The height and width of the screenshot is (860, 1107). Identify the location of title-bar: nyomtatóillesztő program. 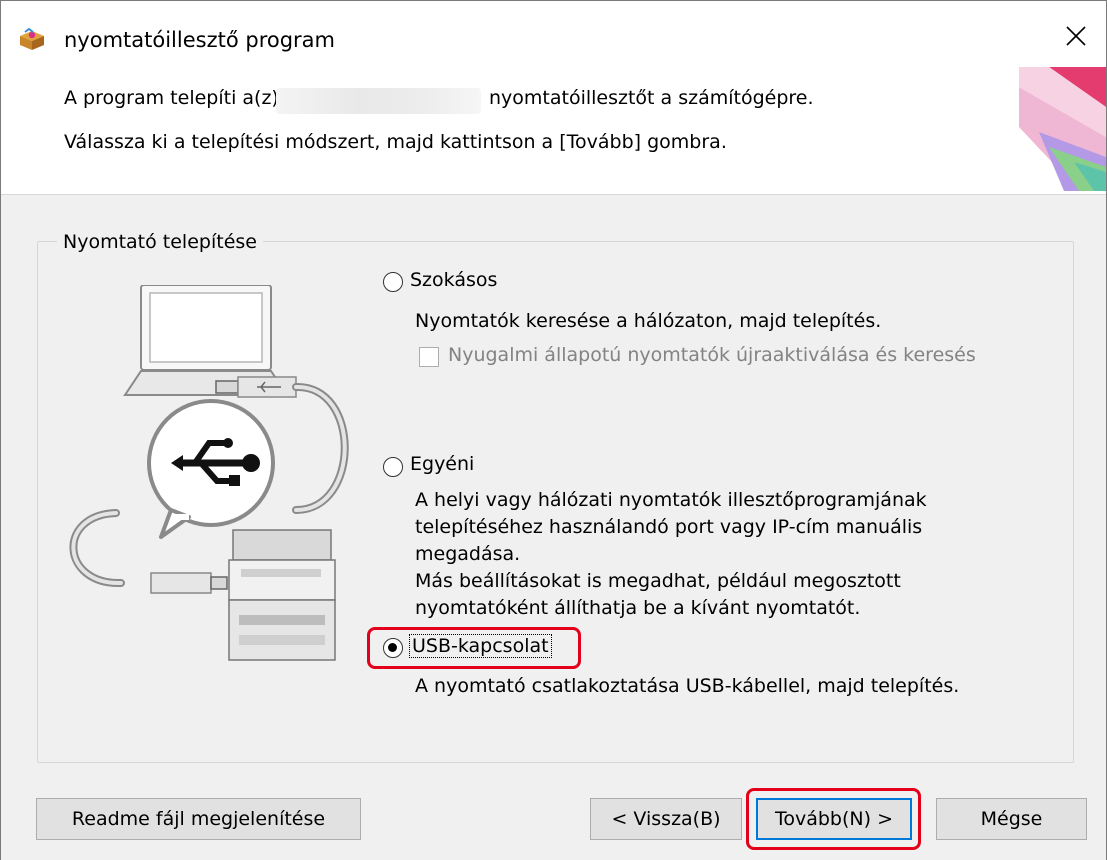
(553, 37).